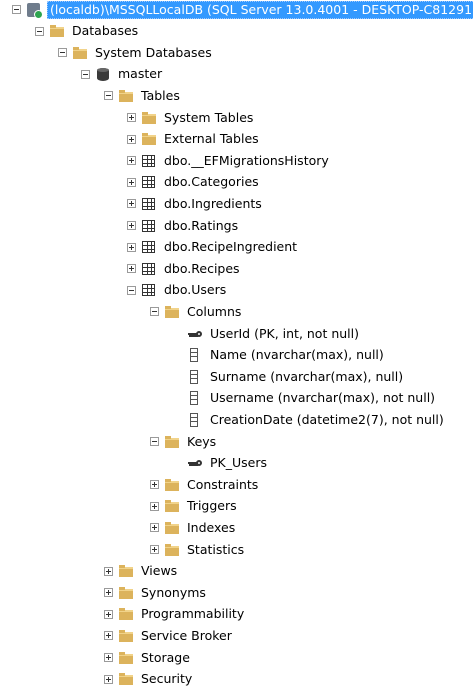  I want to click on tree-node-label: System Tables, so click(209, 117).